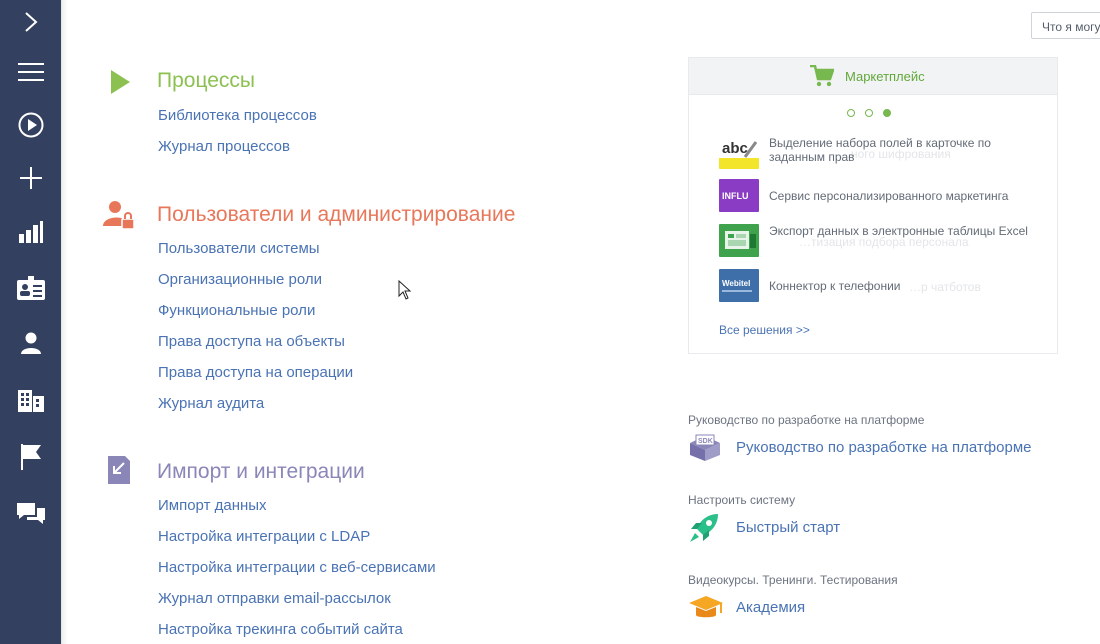 This screenshot has width=1100, height=644. Describe the element at coordinates (705, 441) in the screenshot. I see `svg-text: SDK` at that location.